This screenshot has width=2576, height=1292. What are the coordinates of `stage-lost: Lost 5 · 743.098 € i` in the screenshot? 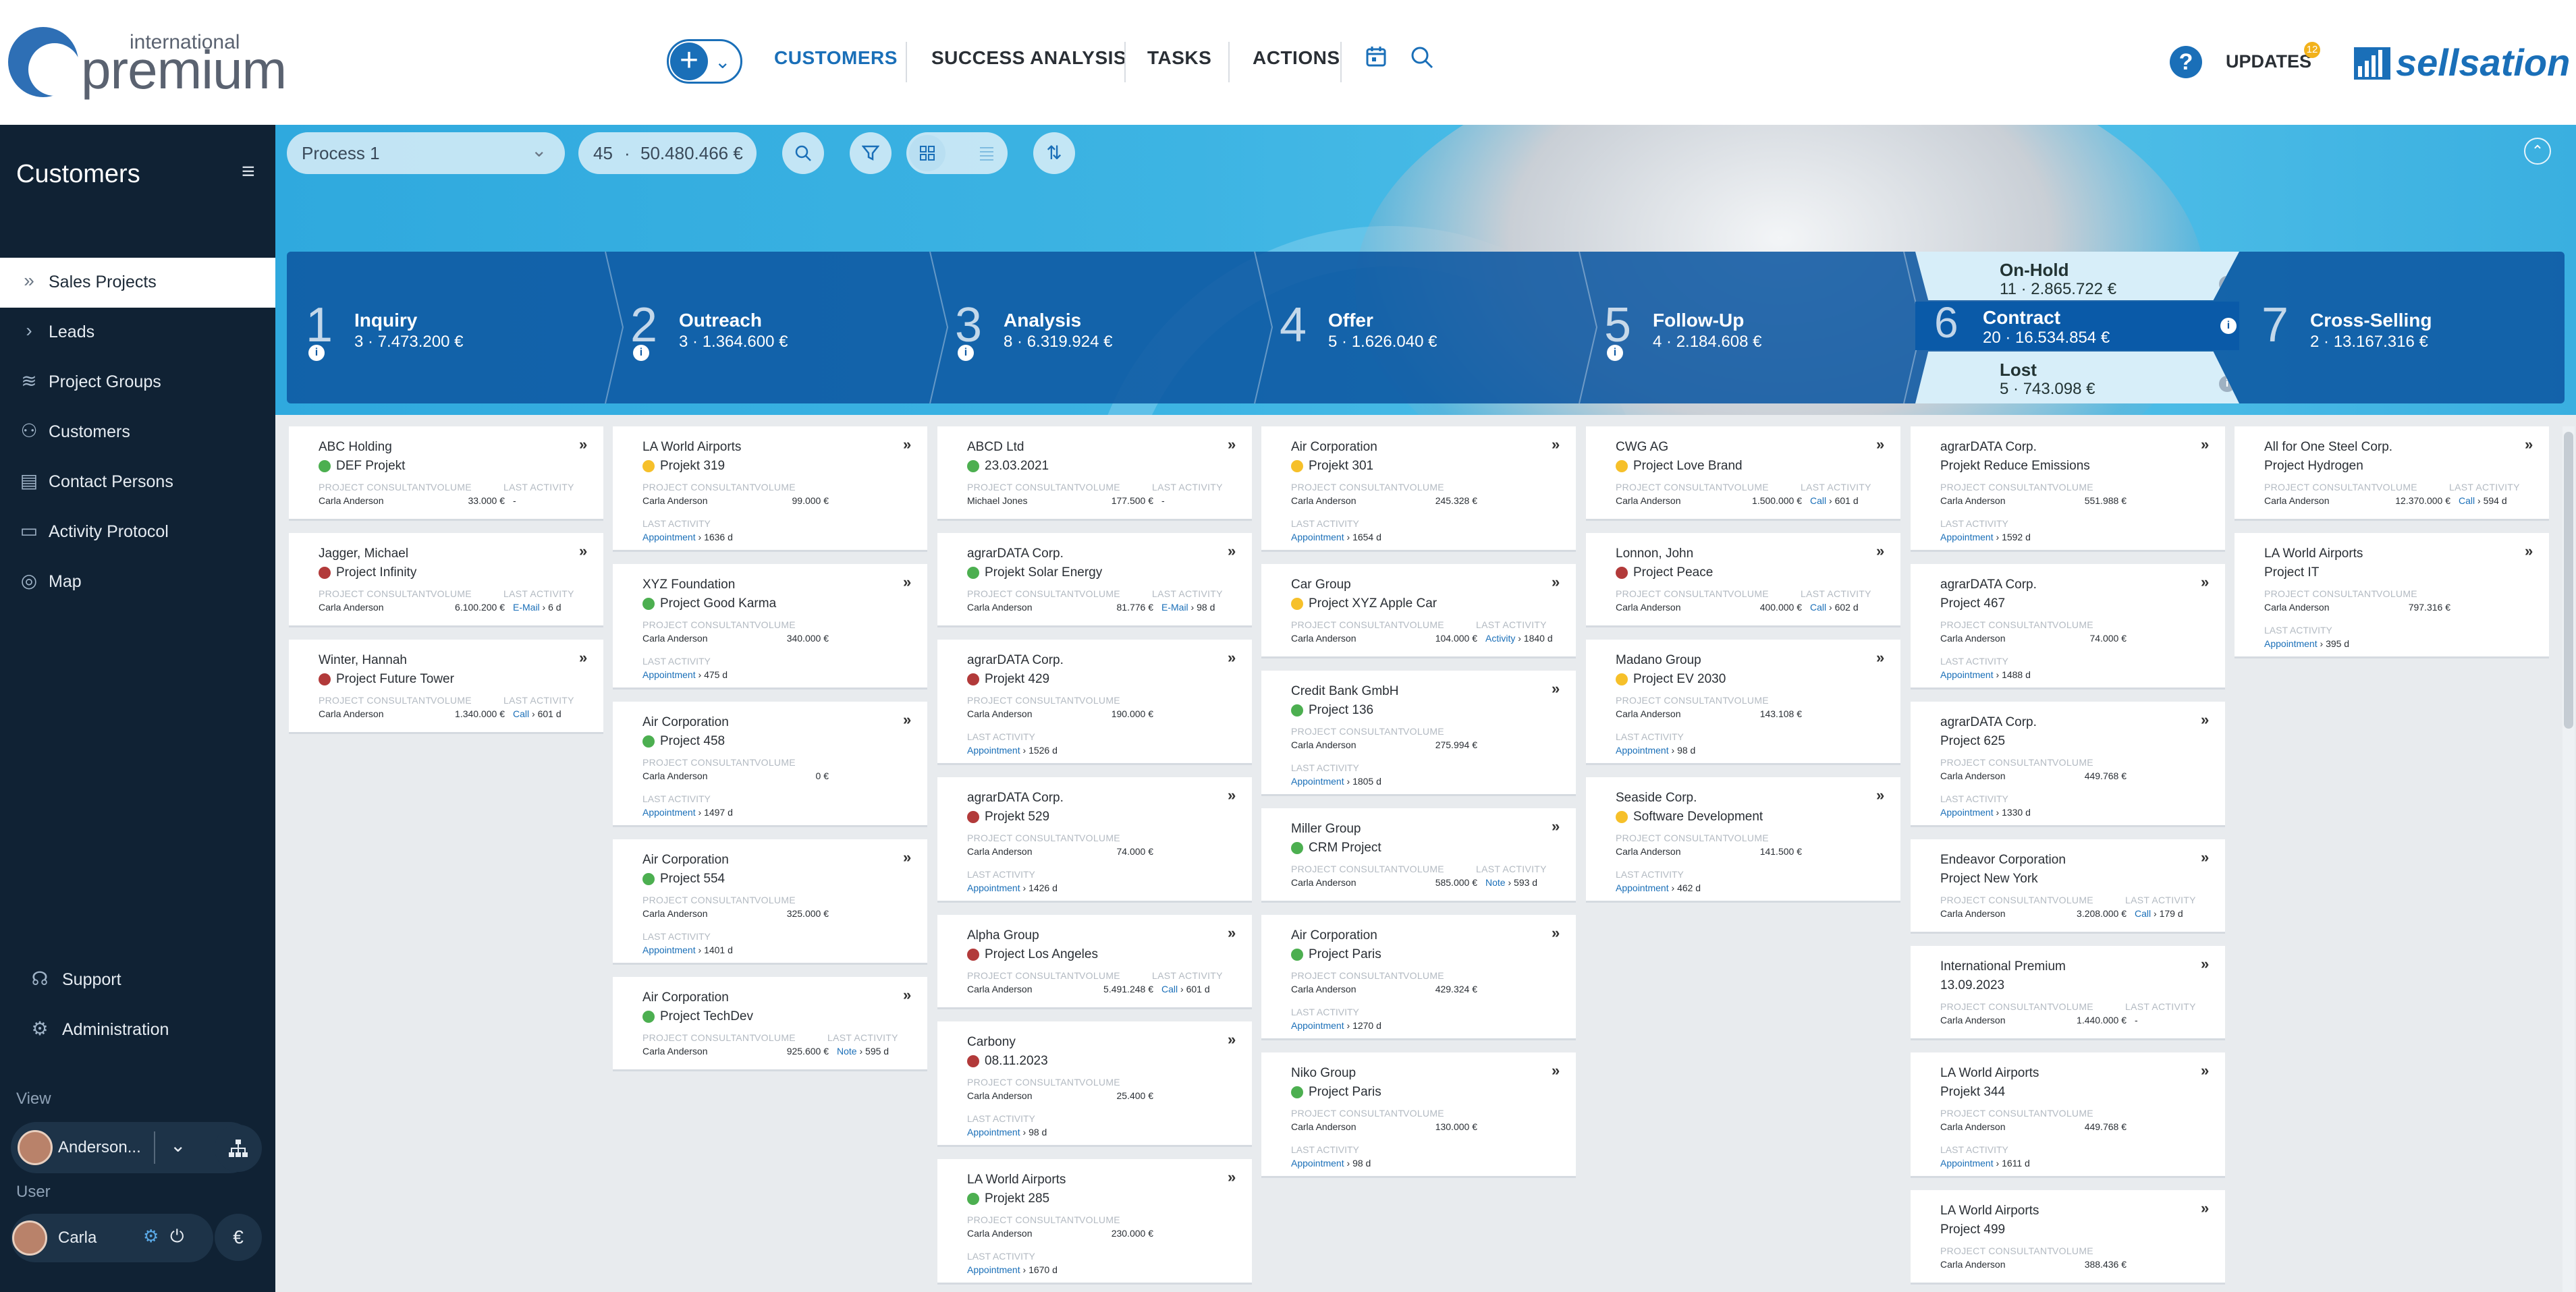 It's located at (2077, 377).